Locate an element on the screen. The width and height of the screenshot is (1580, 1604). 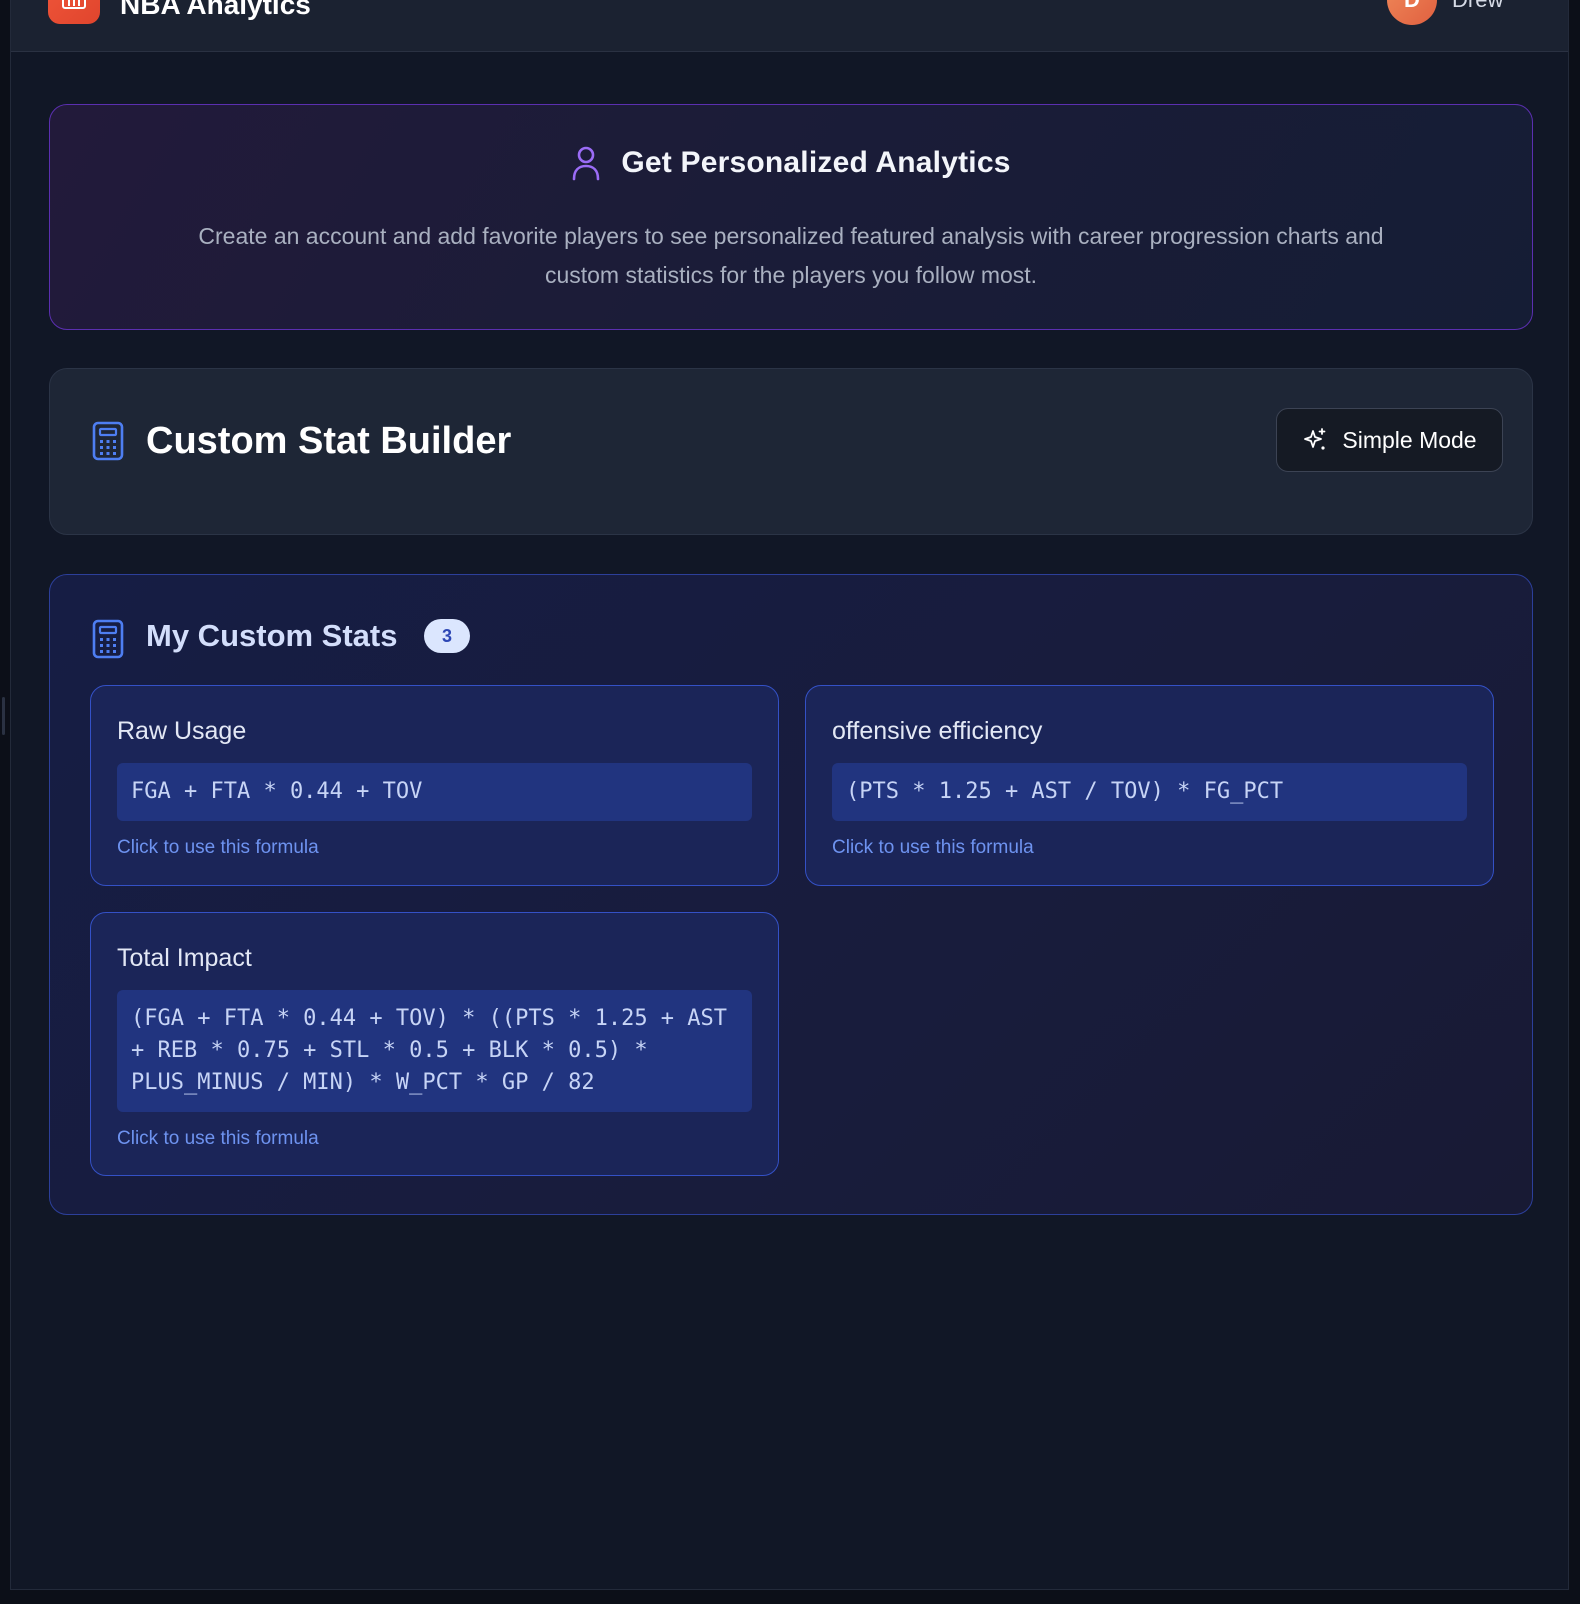
stat-formula: FGA + FTA * 0.44 + TOV is located at coordinates (434, 792).